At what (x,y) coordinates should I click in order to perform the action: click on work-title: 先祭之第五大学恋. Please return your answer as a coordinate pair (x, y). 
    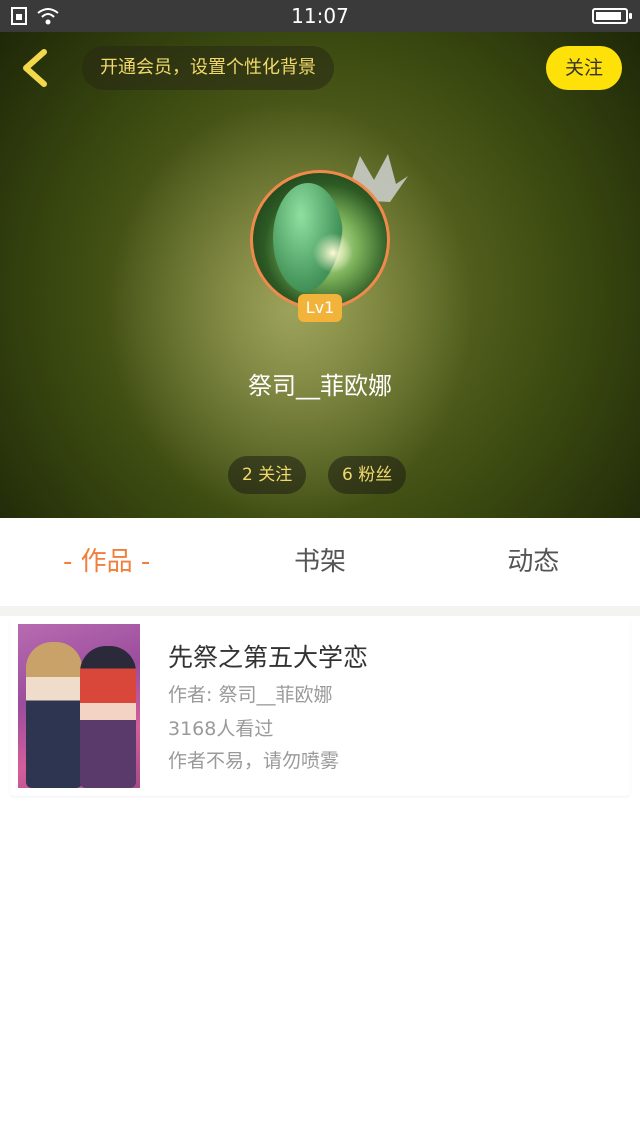
    Looking at the image, I should click on (268, 656).